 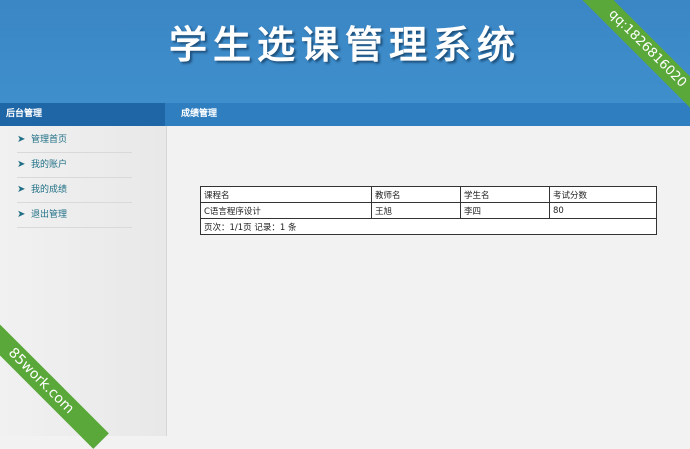 I want to click on sidebar-item-label: 退出管理, so click(x=49, y=215).